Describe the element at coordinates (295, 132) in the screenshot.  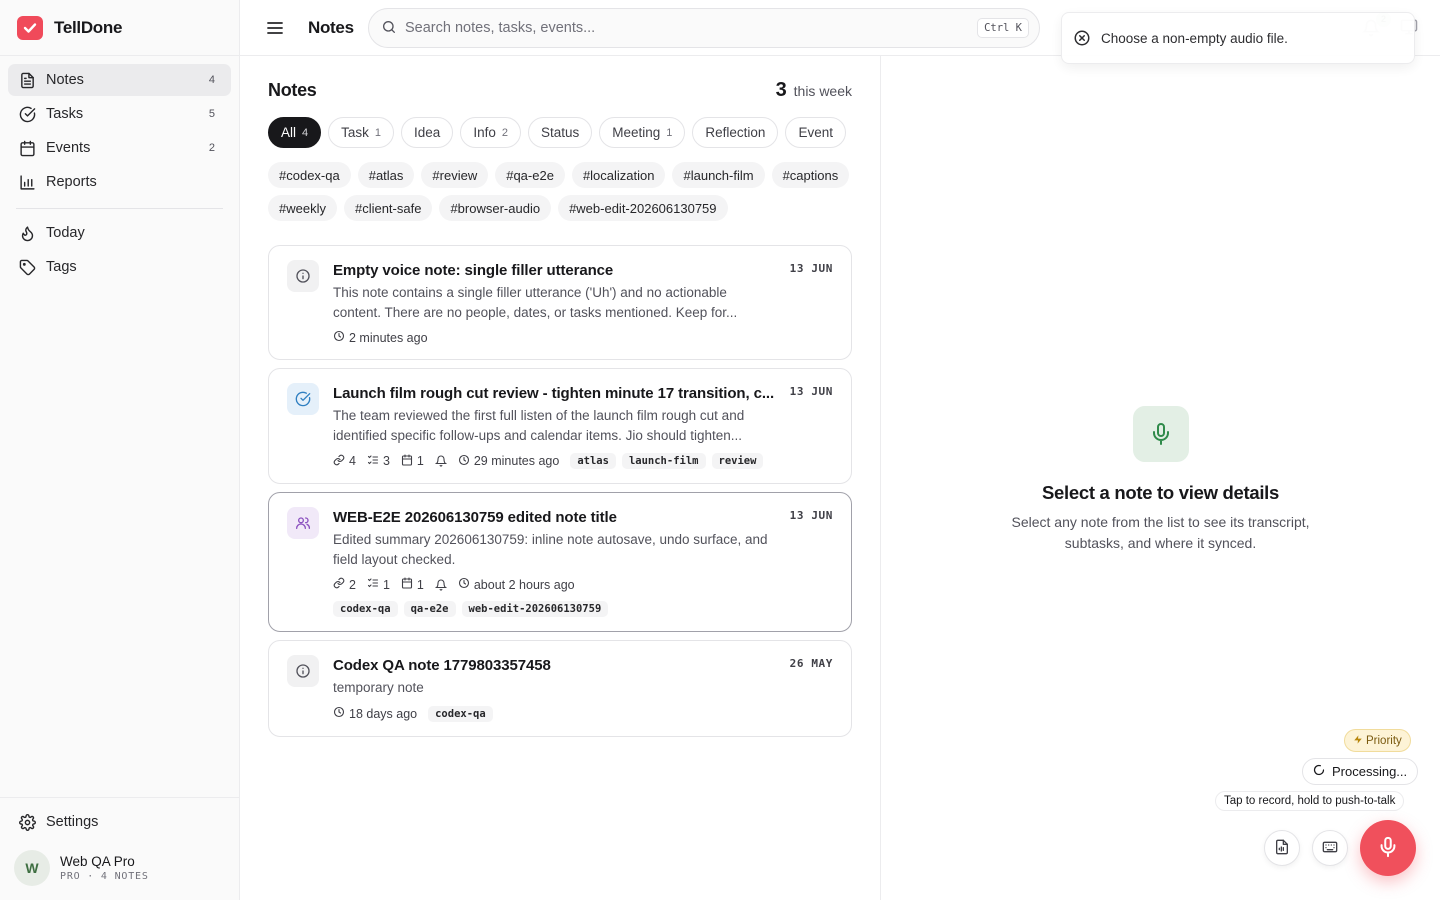
I see `filter-all: All 4` at that location.